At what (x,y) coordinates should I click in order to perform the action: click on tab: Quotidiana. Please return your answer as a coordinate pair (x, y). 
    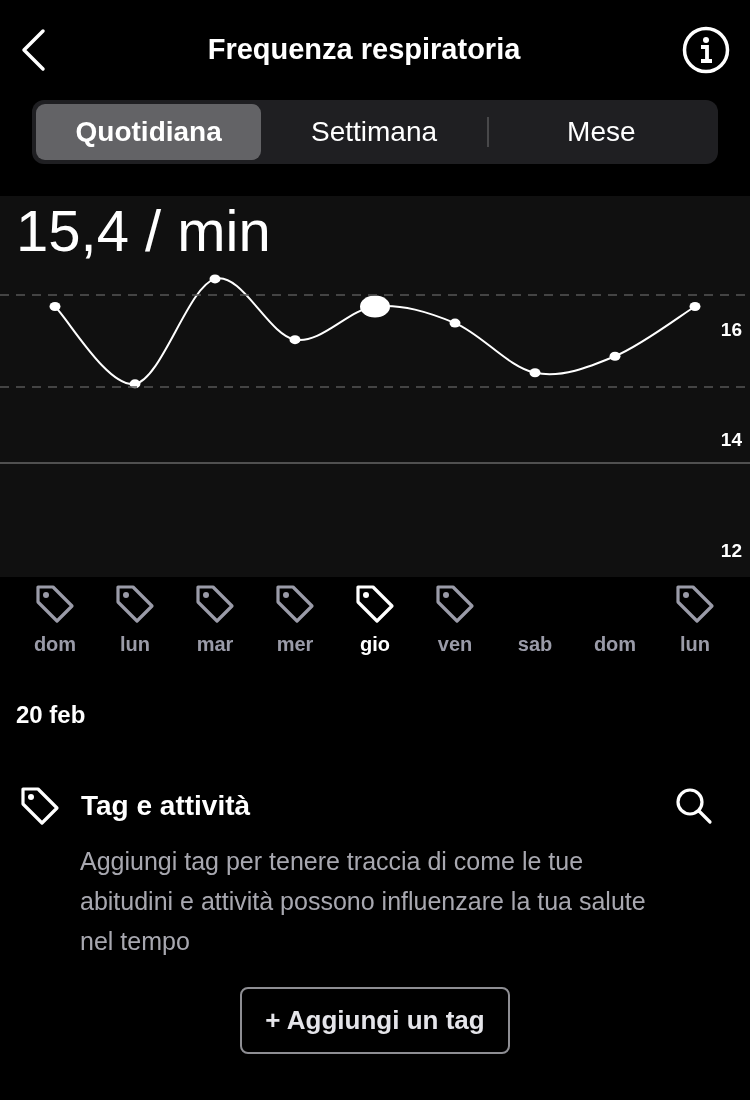
    Looking at the image, I should click on (149, 132).